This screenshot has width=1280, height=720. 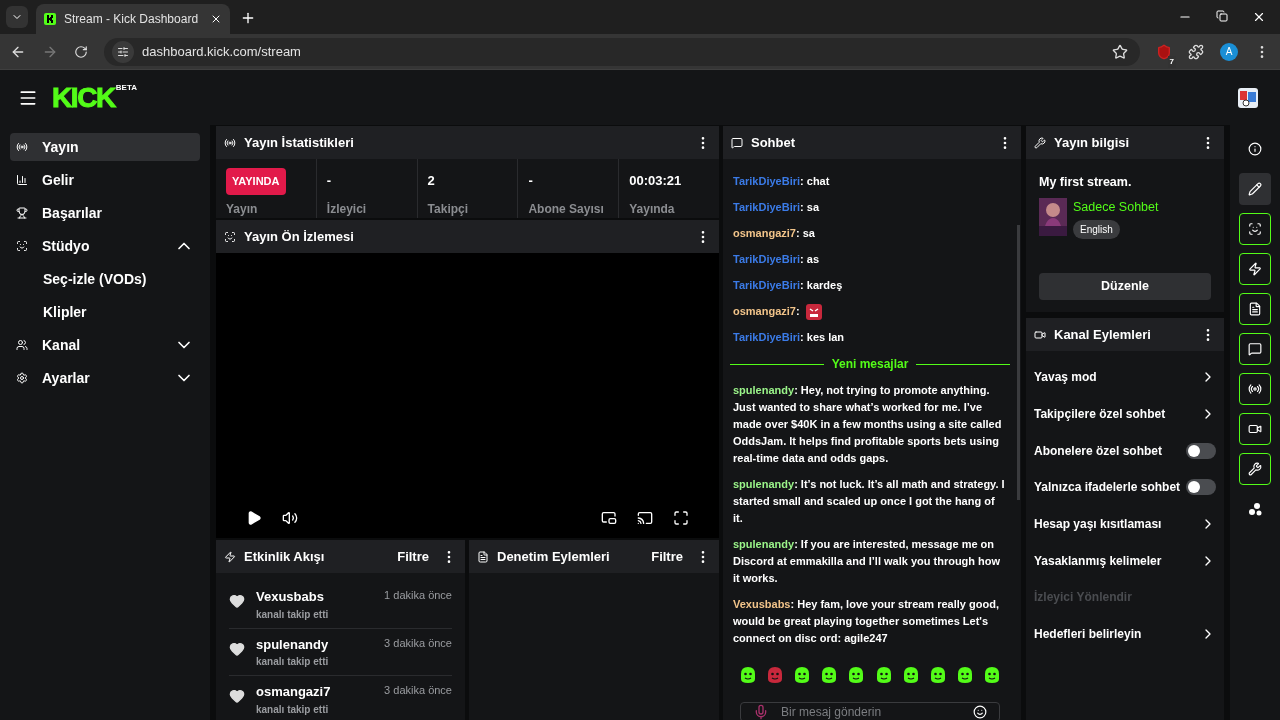 I want to click on stat-value: 00:03:21, so click(x=656, y=181).